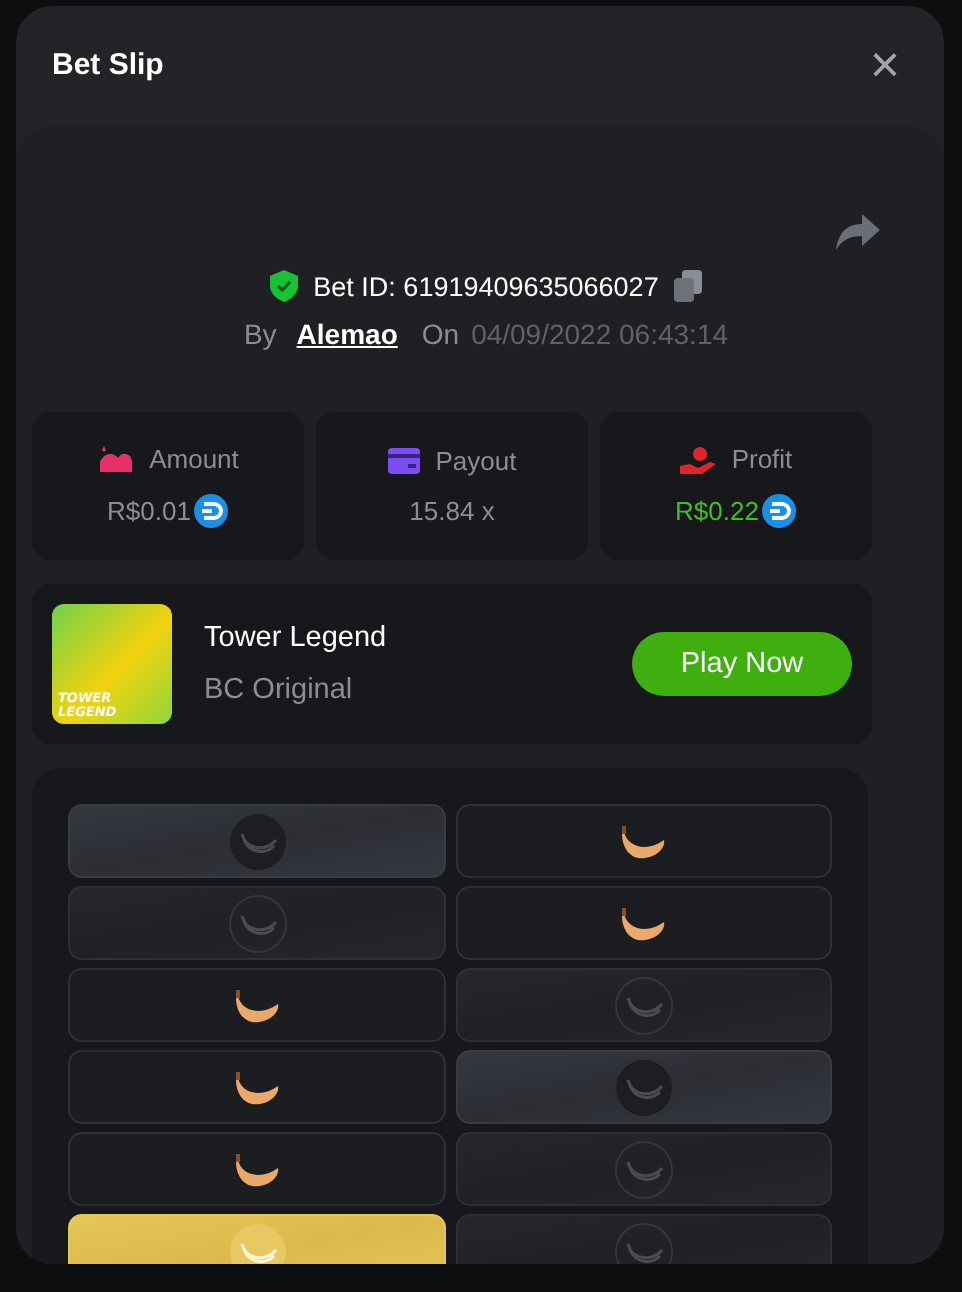  I want to click on bet-id: Bet ID: 61919409635066027, so click(486, 286).